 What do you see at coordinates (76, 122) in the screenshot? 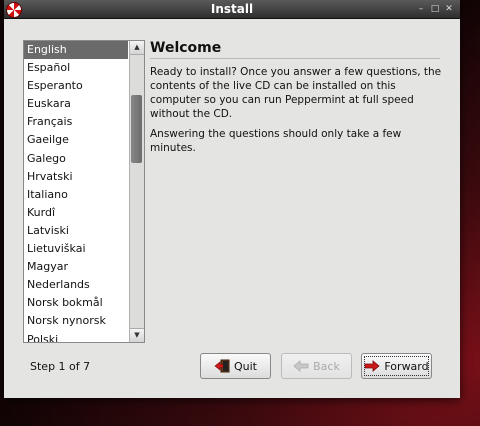
I see `language-item: Français` at bounding box center [76, 122].